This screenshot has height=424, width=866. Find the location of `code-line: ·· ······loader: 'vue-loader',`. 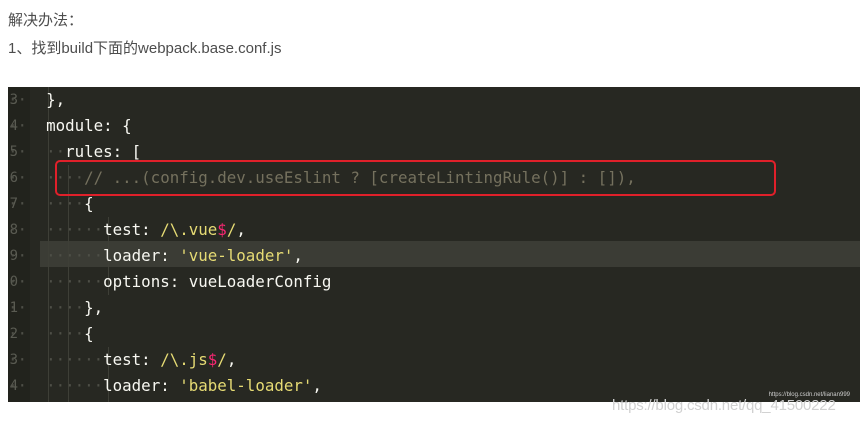

code-line: ·· ······loader: 'vue-loader', is located at coordinates (155, 255).